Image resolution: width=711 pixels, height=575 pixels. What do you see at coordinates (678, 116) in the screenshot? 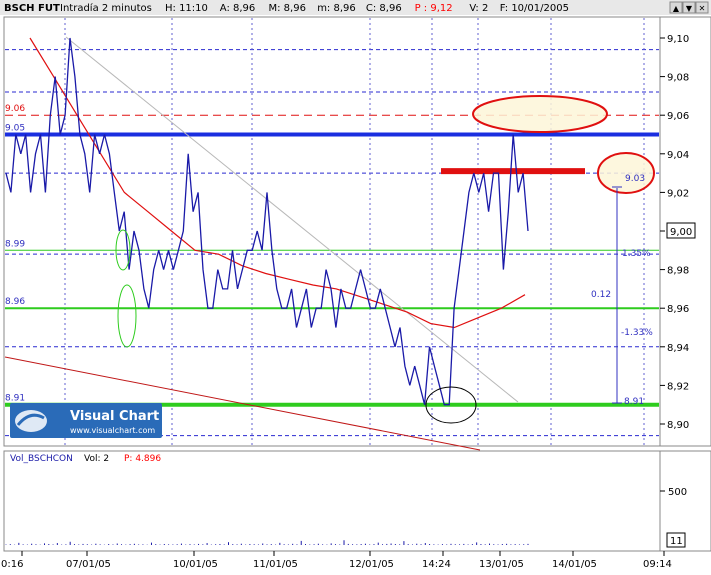
I see `y-tick-label-2: 9,06` at bounding box center [678, 116].